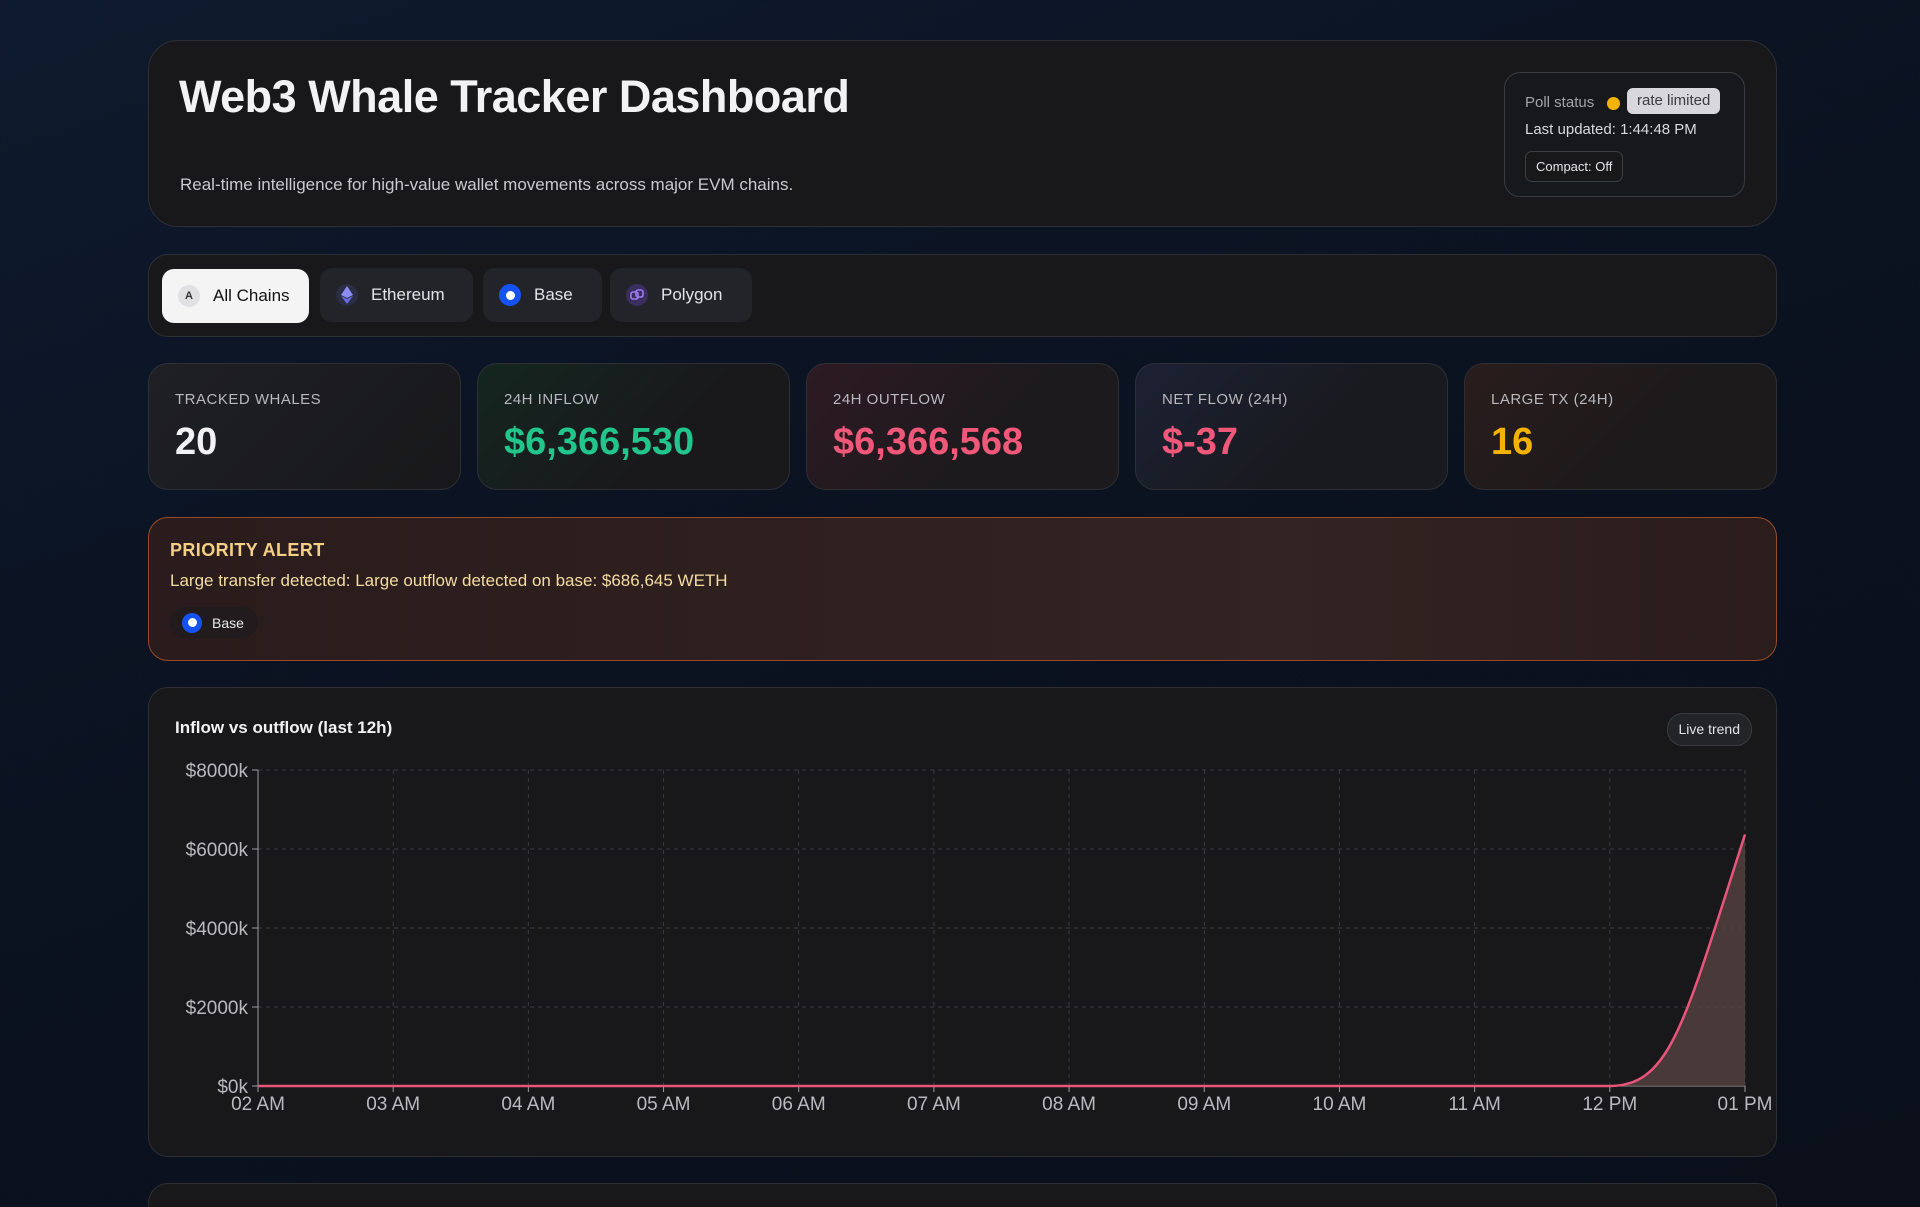 Image resolution: width=1920 pixels, height=1207 pixels. Describe the element at coordinates (1291, 426) in the screenshot. I see `stat-net-flow: NET FLOW (24H) $-37` at that location.